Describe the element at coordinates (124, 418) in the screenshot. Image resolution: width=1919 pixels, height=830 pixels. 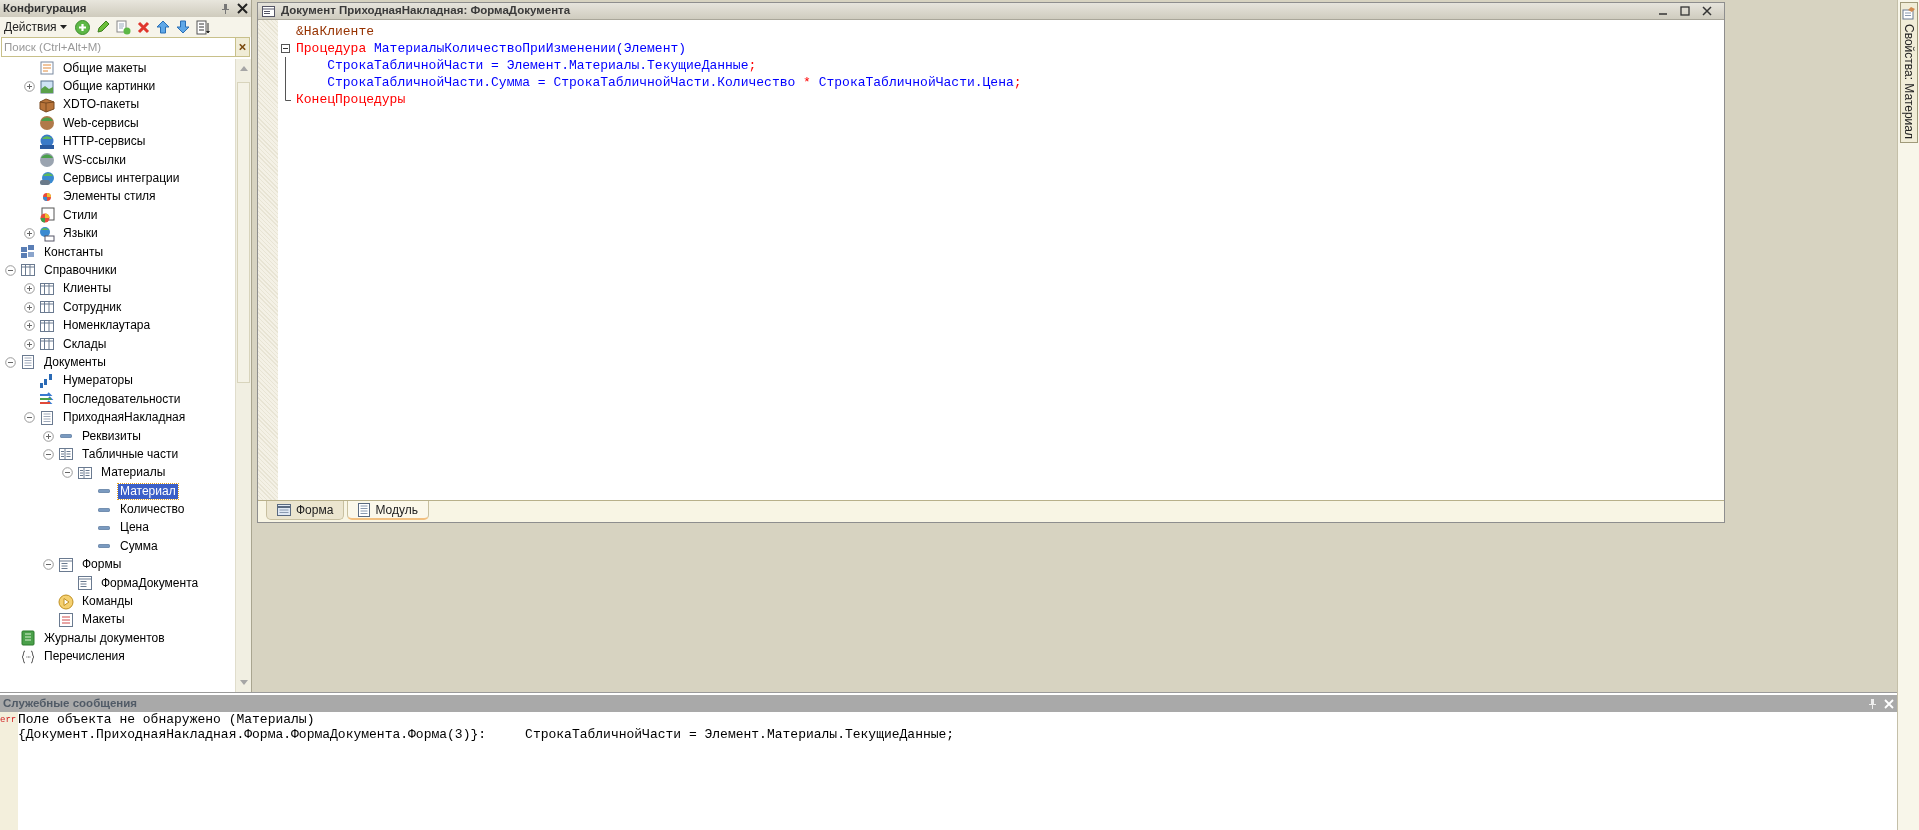
I see `tree-item: ПриходнаяНакладная` at that location.